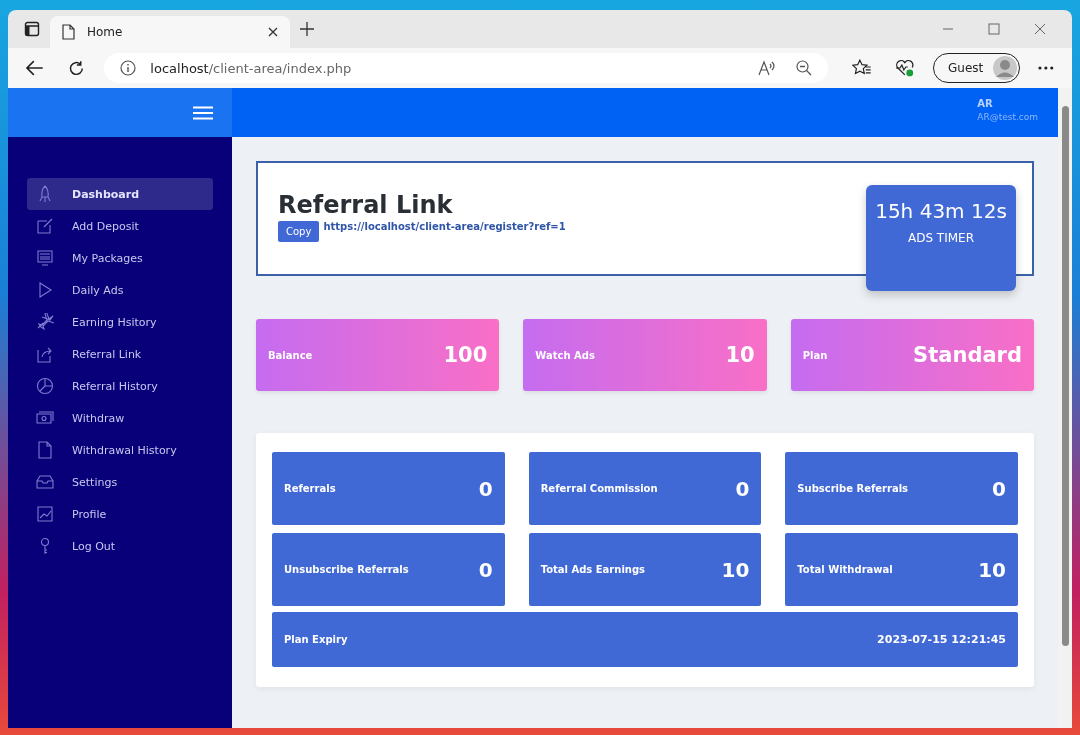 The image size is (1080, 735). What do you see at coordinates (985, 103) in the screenshot?
I see `user-name: AR` at bounding box center [985, 103].